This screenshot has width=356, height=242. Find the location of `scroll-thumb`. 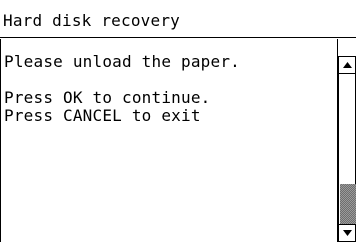

scroll-thumb is located at coordinates (348, 204).